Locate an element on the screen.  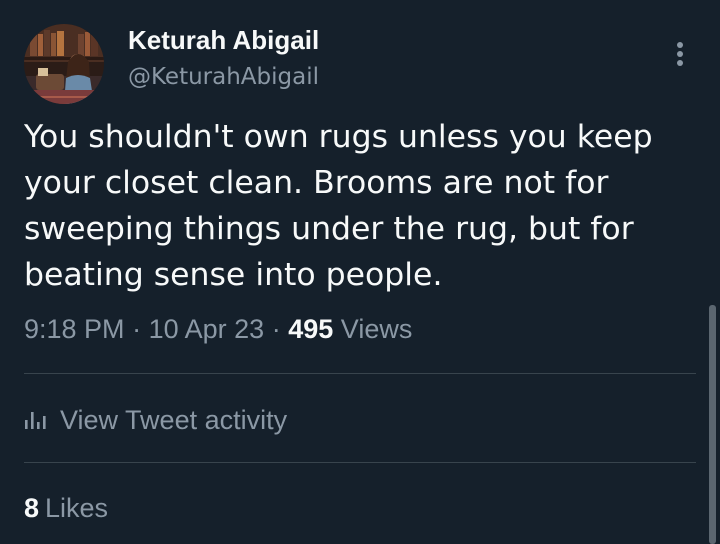
tweet-text-line: your closet clean. Brooms are not for is located at coordinates (316, 183).